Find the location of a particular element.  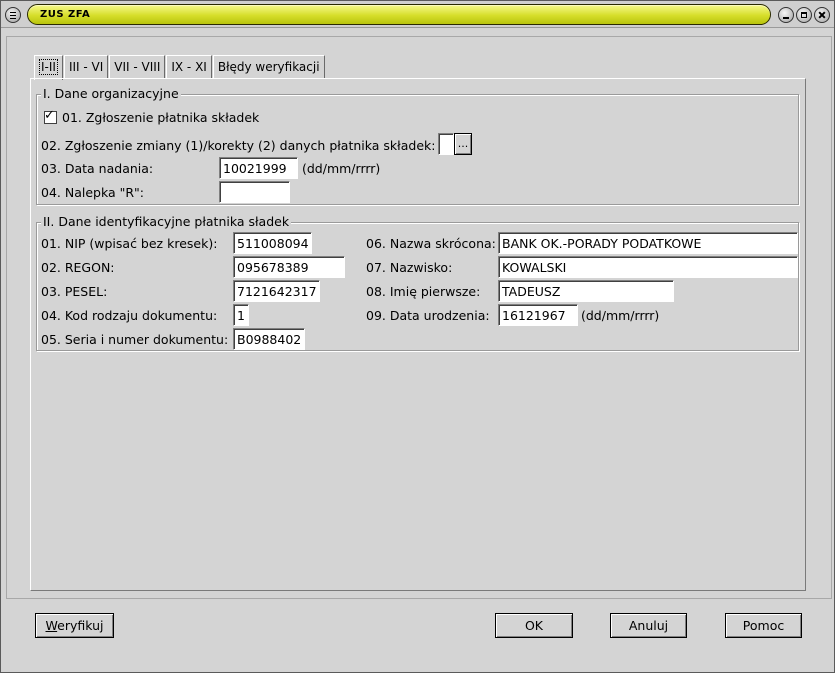

nalepka-field is located at coordinates (254, 192).